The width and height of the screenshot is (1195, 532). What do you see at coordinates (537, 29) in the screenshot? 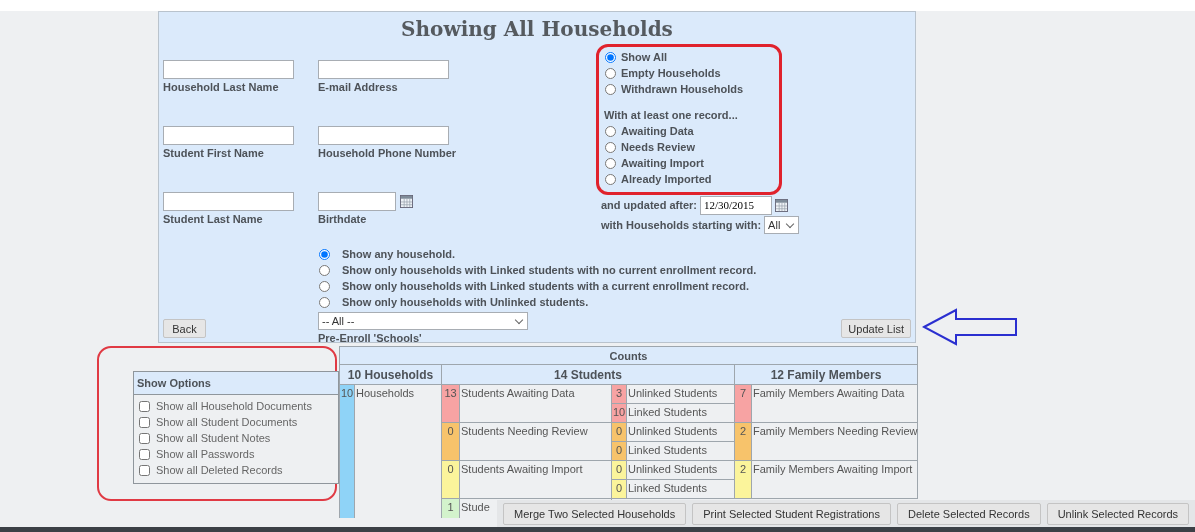
I see `page-title: Showing All Households` at bounding box center [537, 29].